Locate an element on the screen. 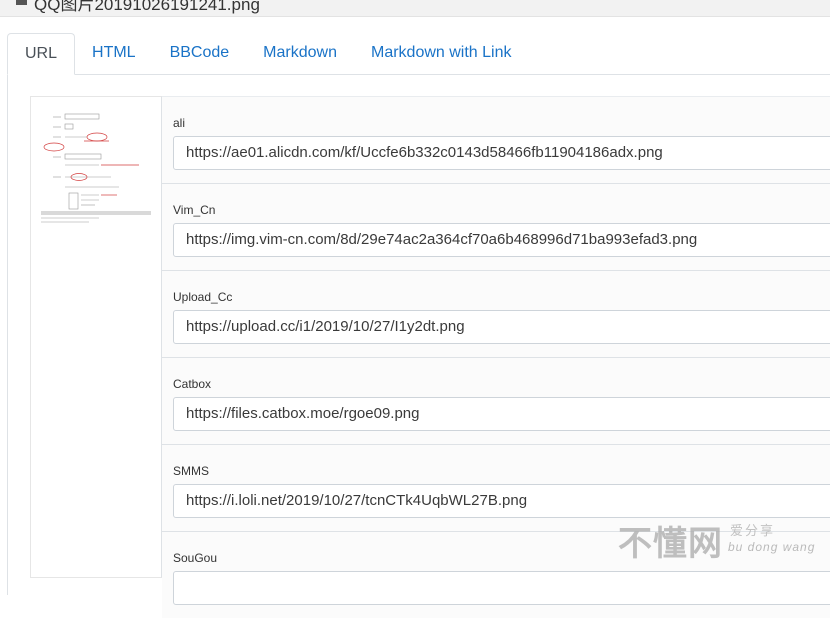 The height and width of the screenshot is (618, 830). watermark-slogan: 爱分享 is located at coordinates (753, 530).